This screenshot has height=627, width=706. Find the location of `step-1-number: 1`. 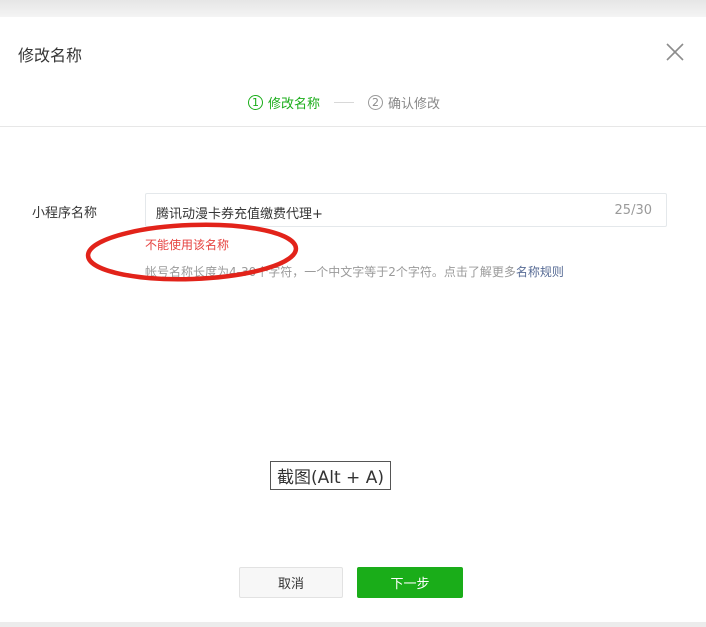

step-1-number: 1 is located at coordinates (255, 102).